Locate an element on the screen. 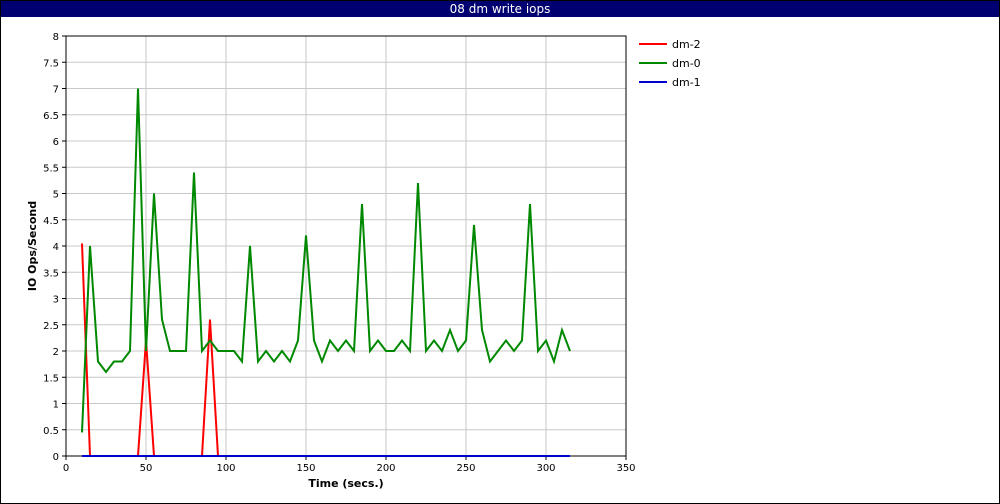 The image size is (1000, 504). y-tick-label: 2 is located at coordinates (56, 352).